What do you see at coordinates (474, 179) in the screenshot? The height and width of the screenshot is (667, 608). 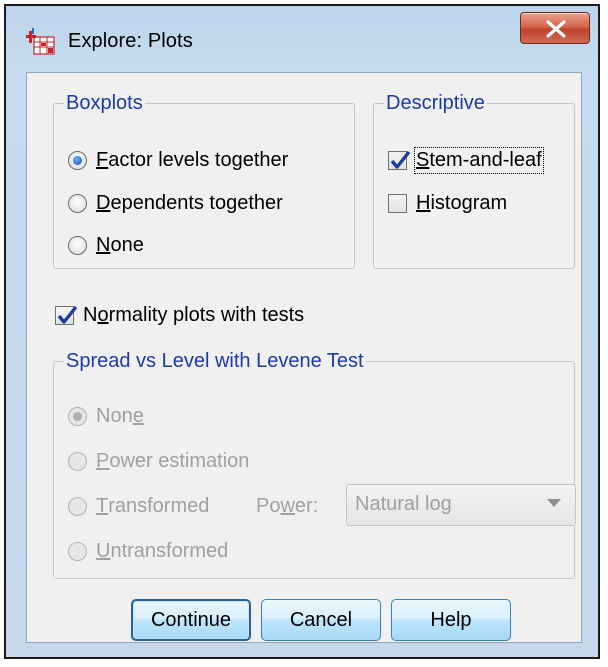 I see `descriptive-group: Descriptive Stem-and-leaf Histogram` at bounding box center [474, 179].